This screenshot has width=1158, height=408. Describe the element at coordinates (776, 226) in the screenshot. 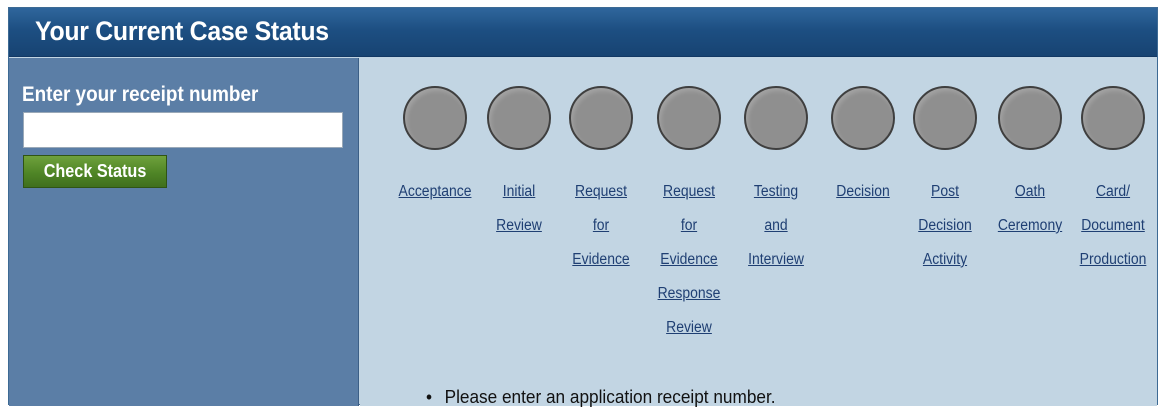

I see `step-link-line: and` at that location.